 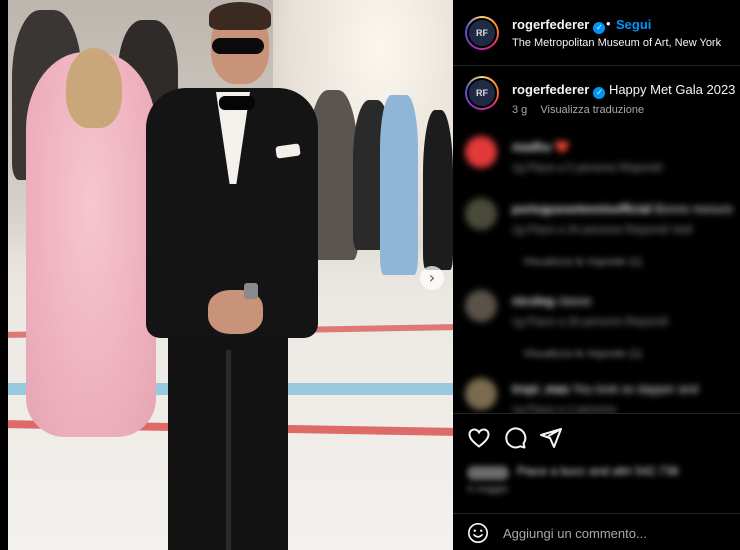 What do you see at coordinates (488, 489) in the screenshot?
I see `post-date: 4 maggio` at bounding box center [488, 489].